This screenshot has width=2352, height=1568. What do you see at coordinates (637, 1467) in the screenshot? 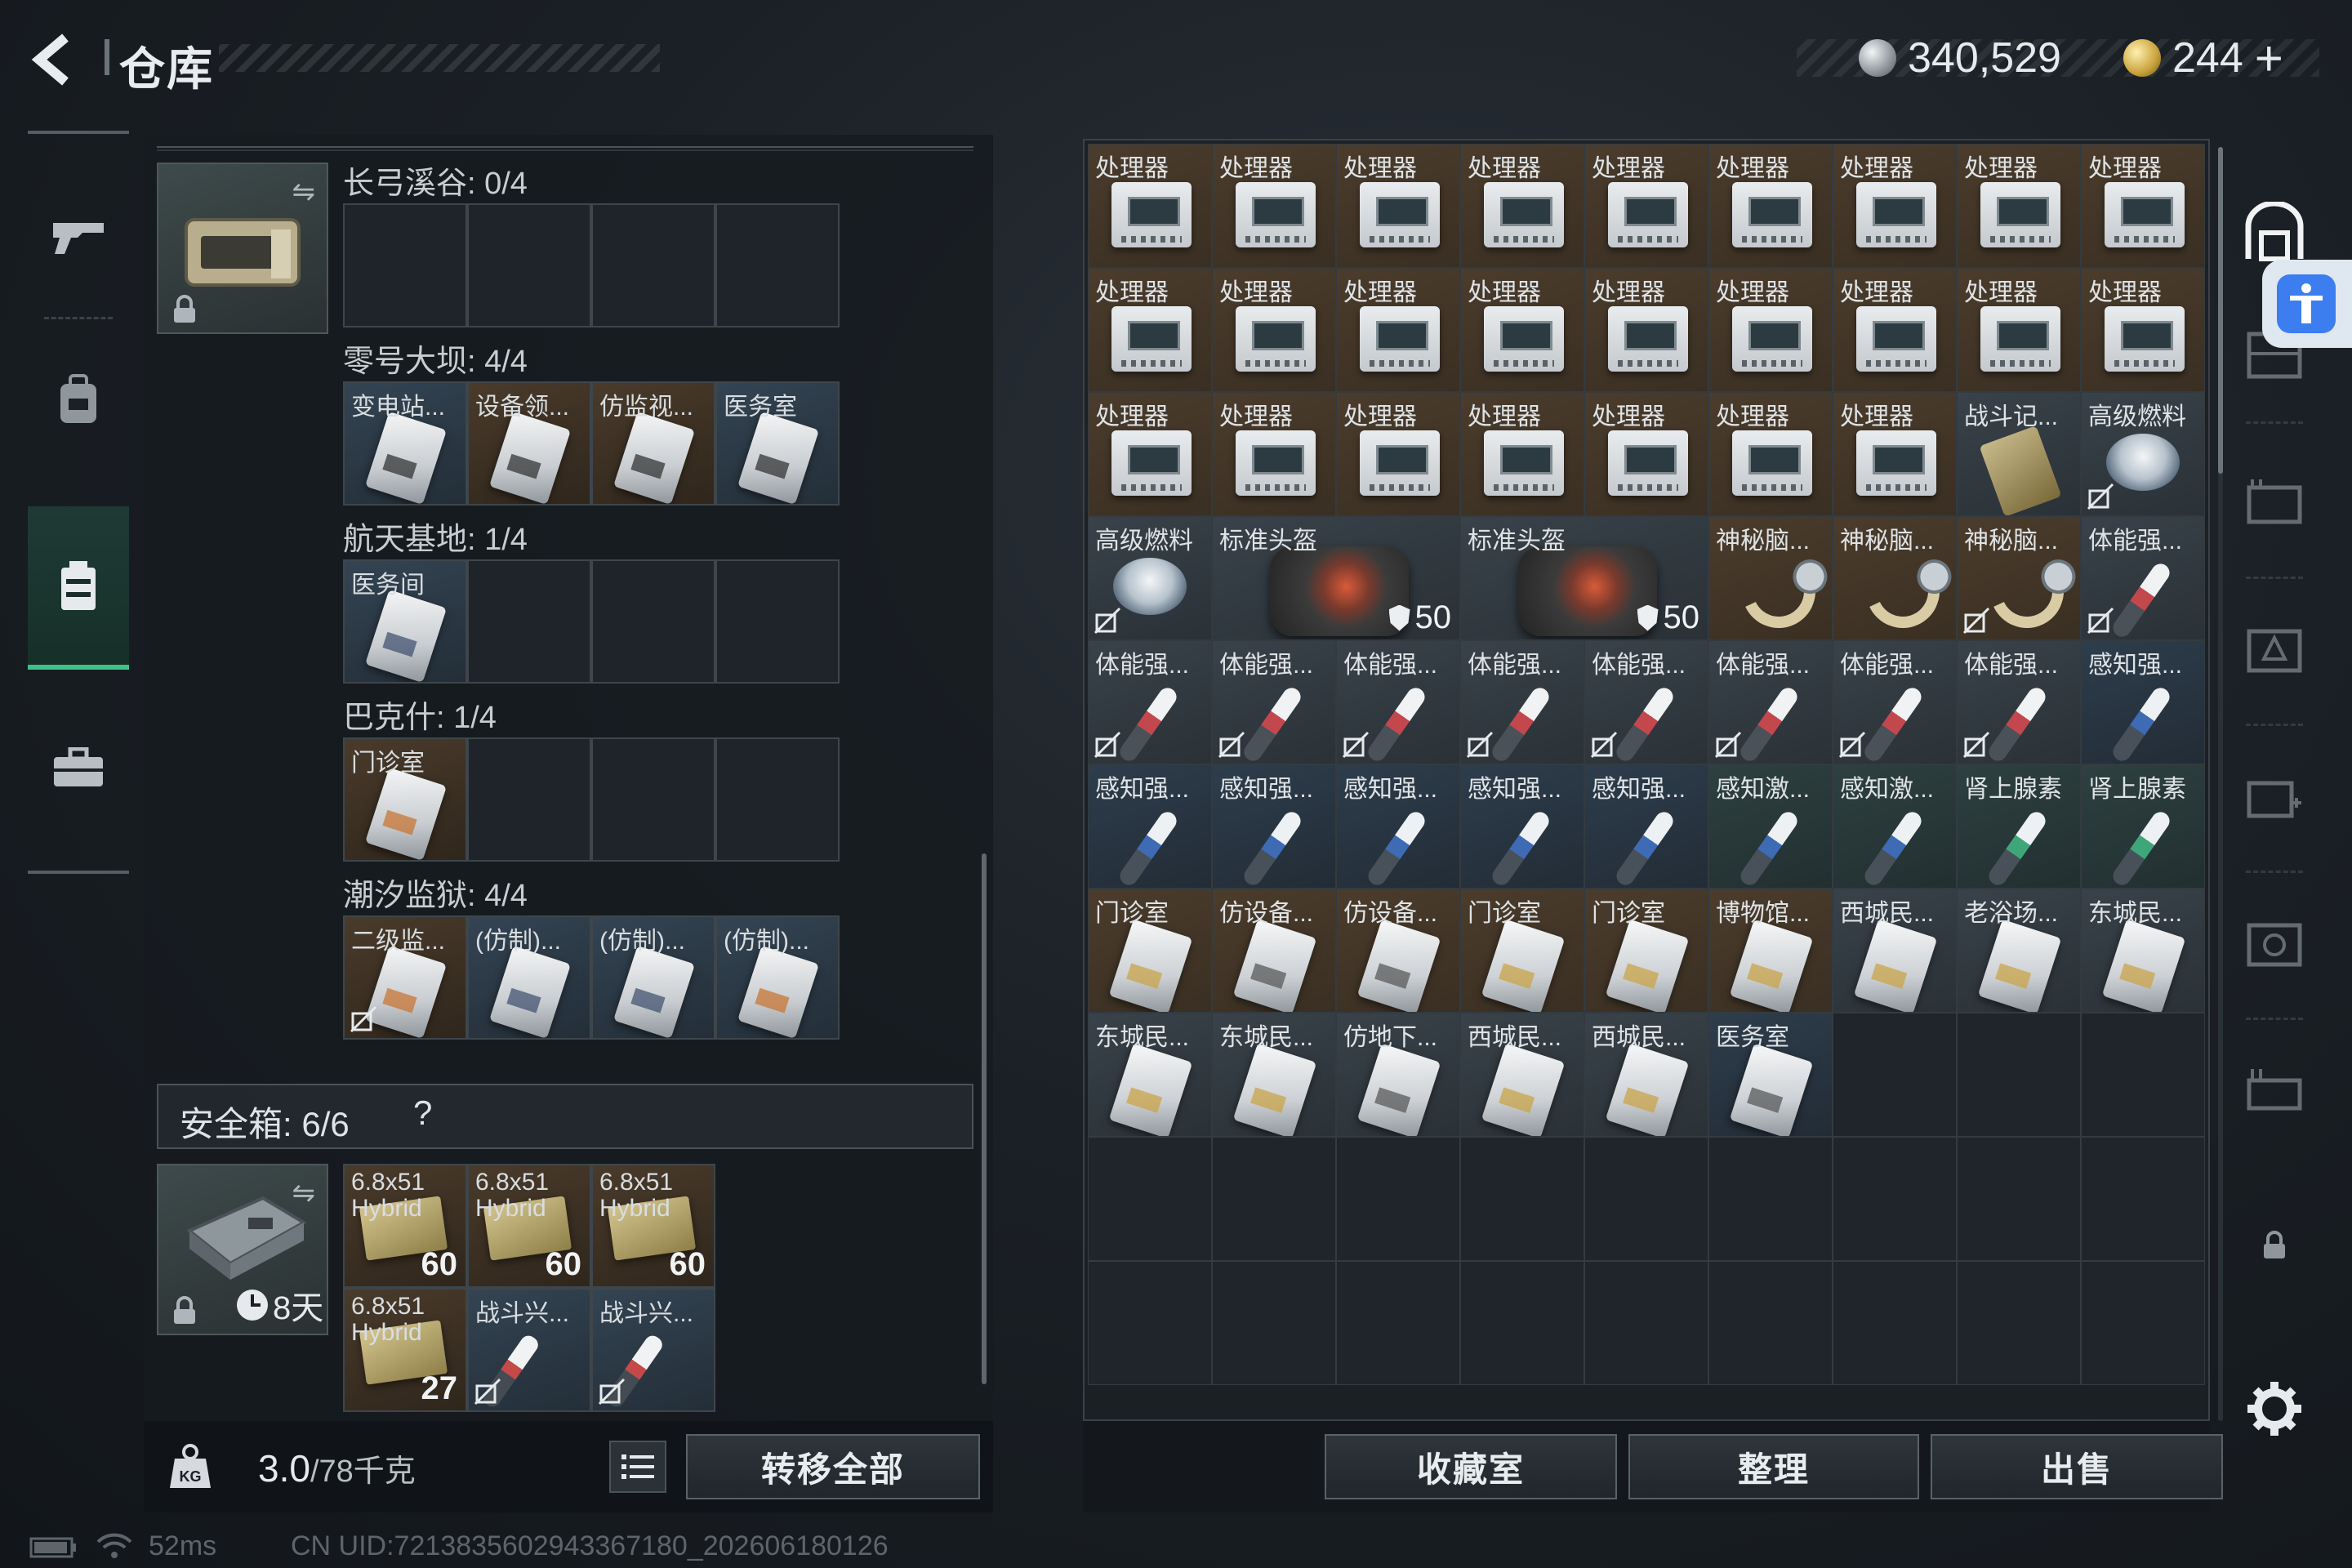
I see `list-view-button` at bounding box center [637, 1467].